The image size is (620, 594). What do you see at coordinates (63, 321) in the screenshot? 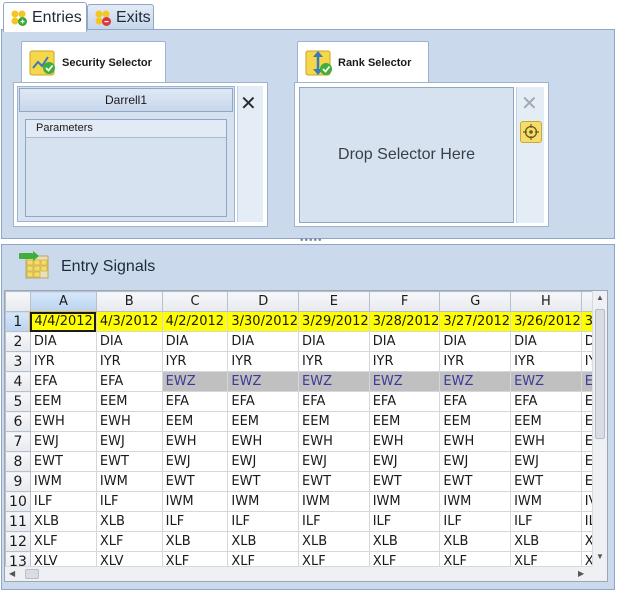
I see `grid-cell: 4/4/2012` at bounding box center [63, 321].